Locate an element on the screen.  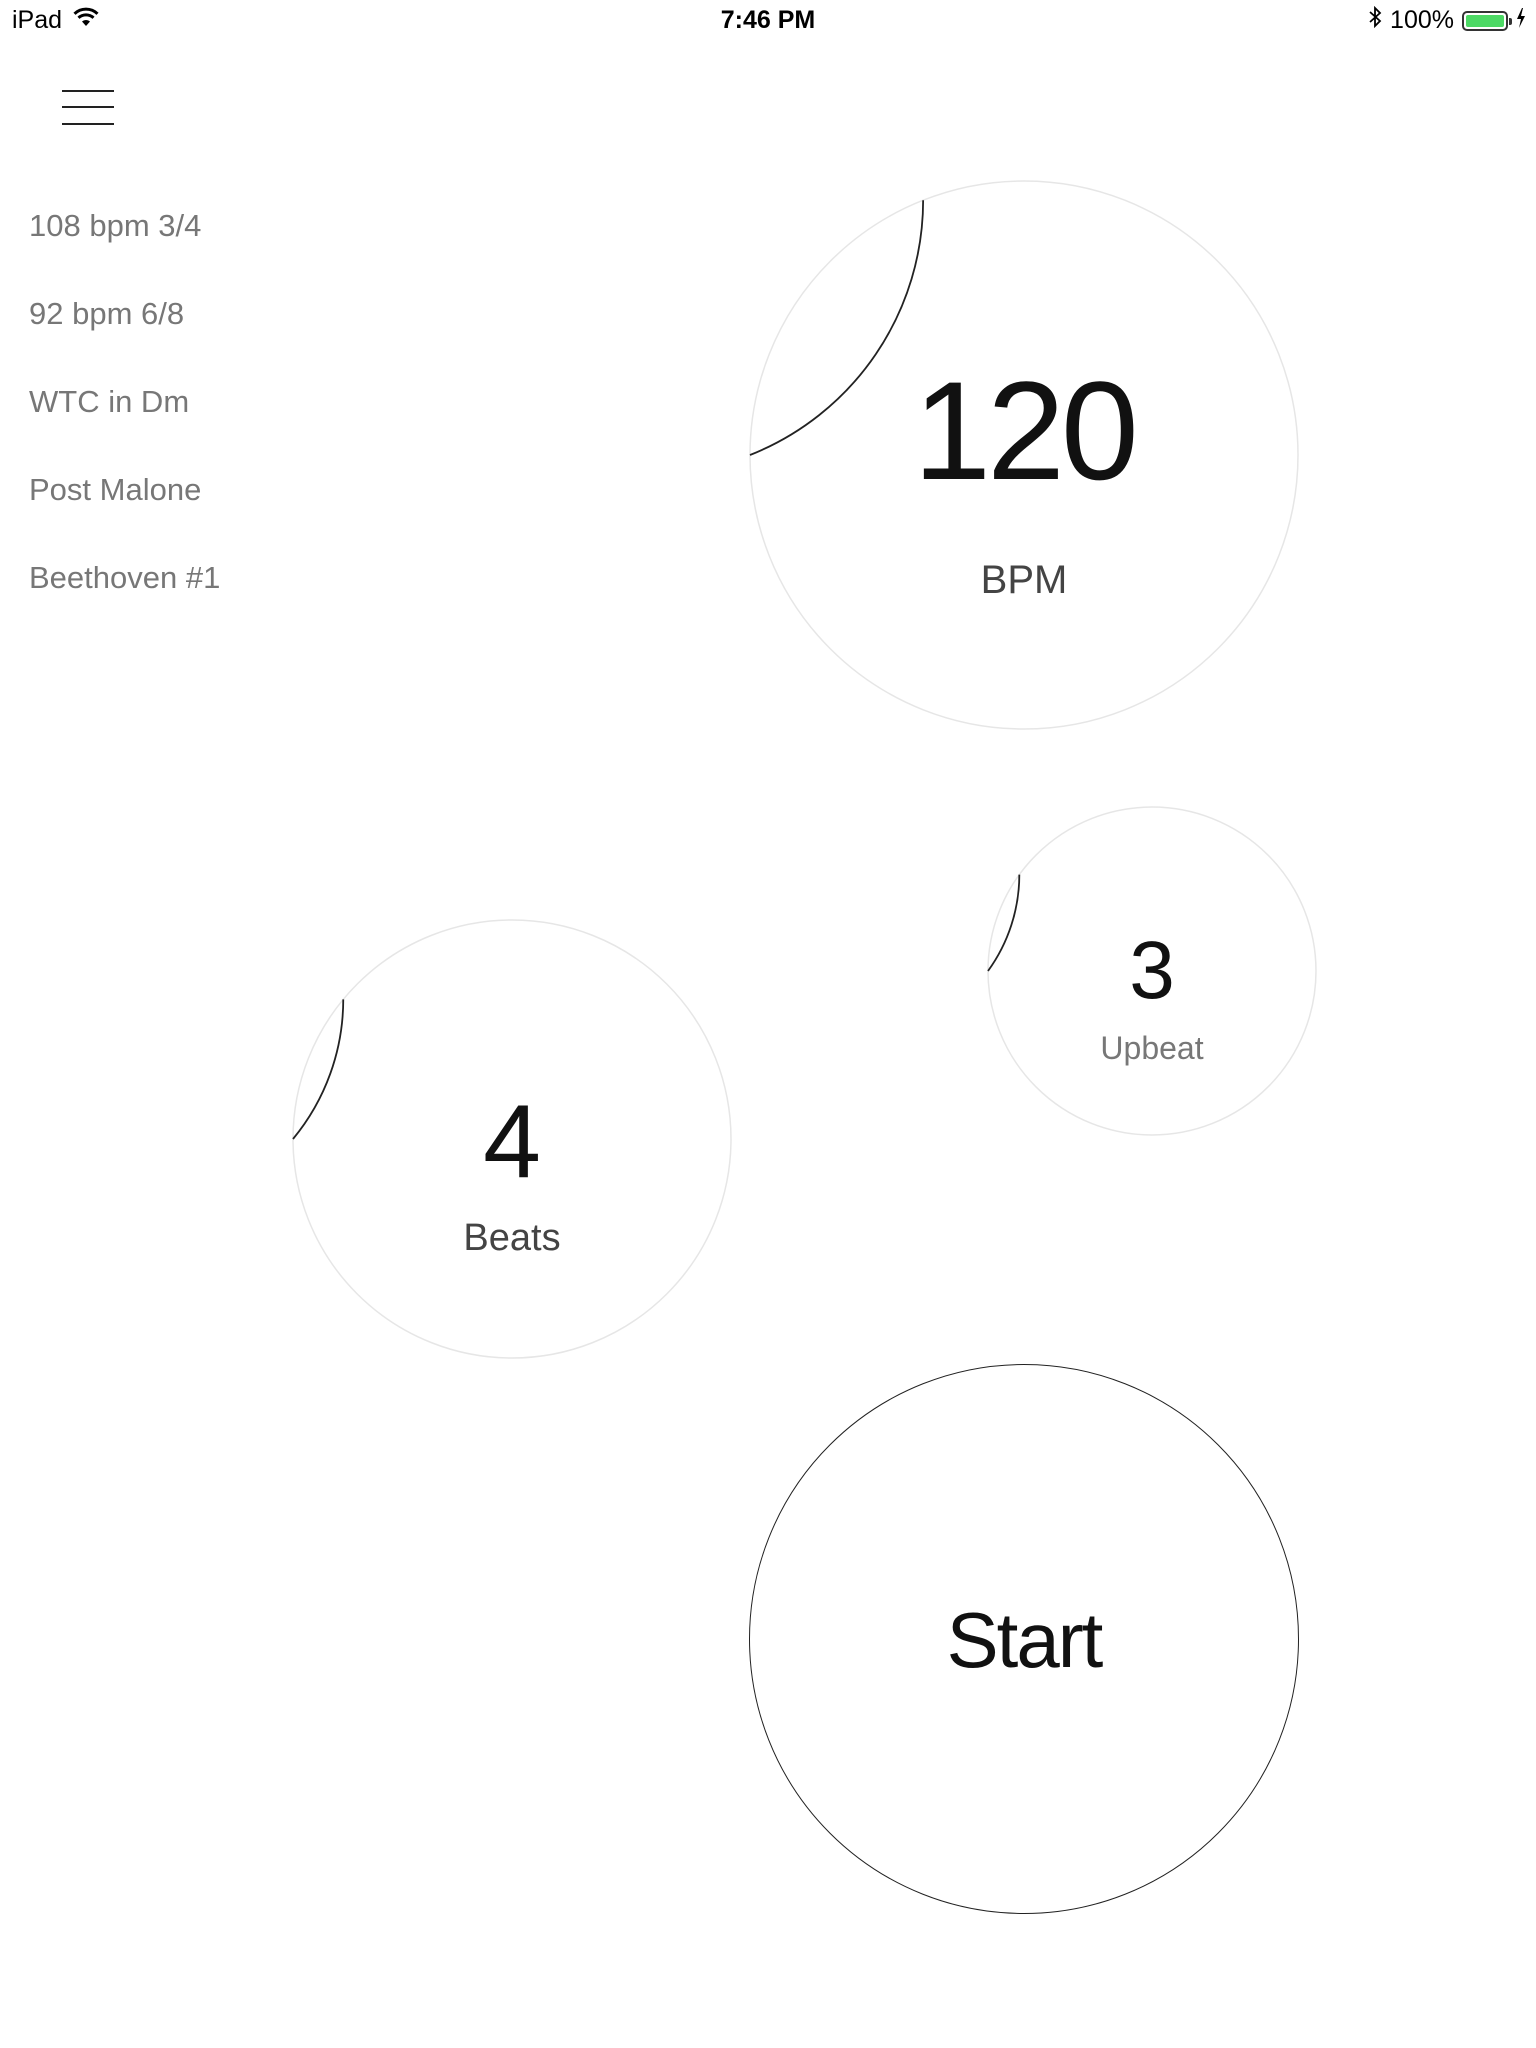
bpm-dial: 120 BPM is located at coordinates (1024, 455).